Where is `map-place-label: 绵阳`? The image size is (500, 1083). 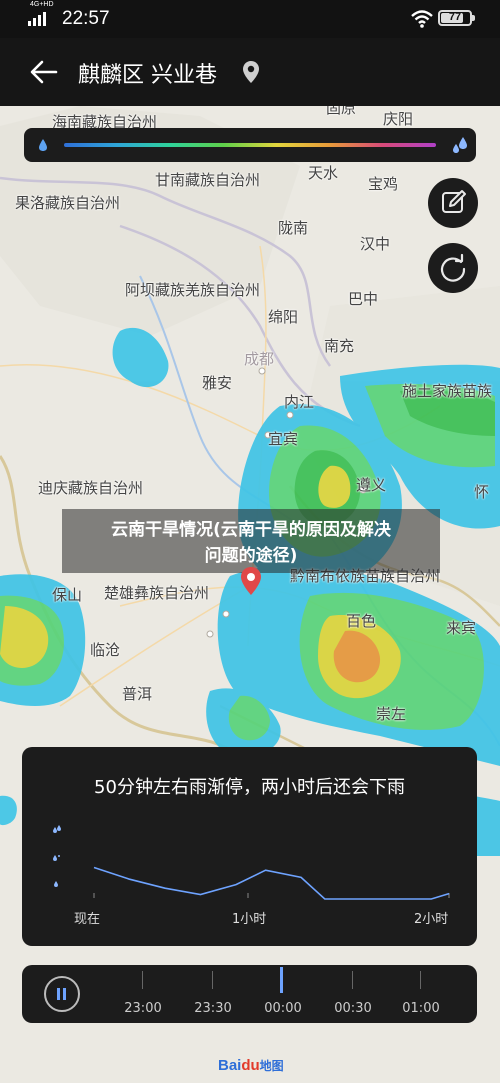
map-place-label: 绵阳 is located at coordinates (283, 317).